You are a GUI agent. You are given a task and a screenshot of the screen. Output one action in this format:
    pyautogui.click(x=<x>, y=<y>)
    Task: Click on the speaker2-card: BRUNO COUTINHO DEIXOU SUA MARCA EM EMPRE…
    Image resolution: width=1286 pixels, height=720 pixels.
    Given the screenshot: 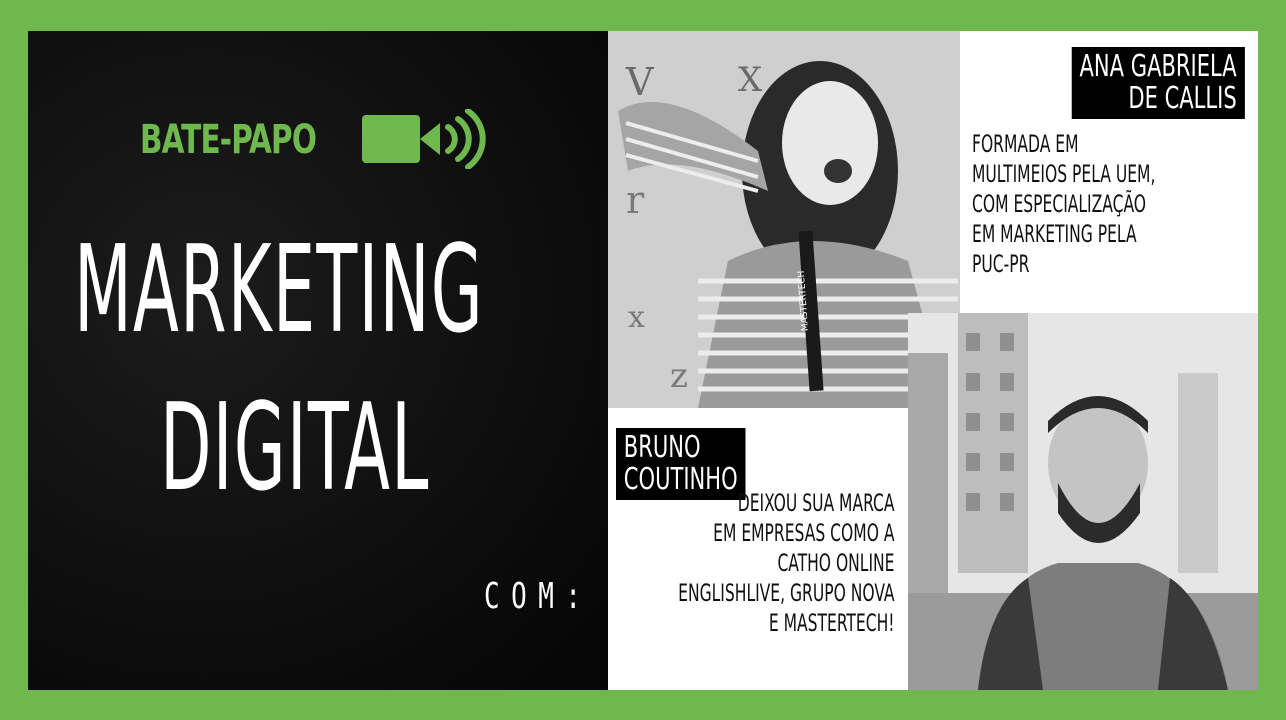 What is the action you would take?
    pyautogui.click(x=758, y=549)
    